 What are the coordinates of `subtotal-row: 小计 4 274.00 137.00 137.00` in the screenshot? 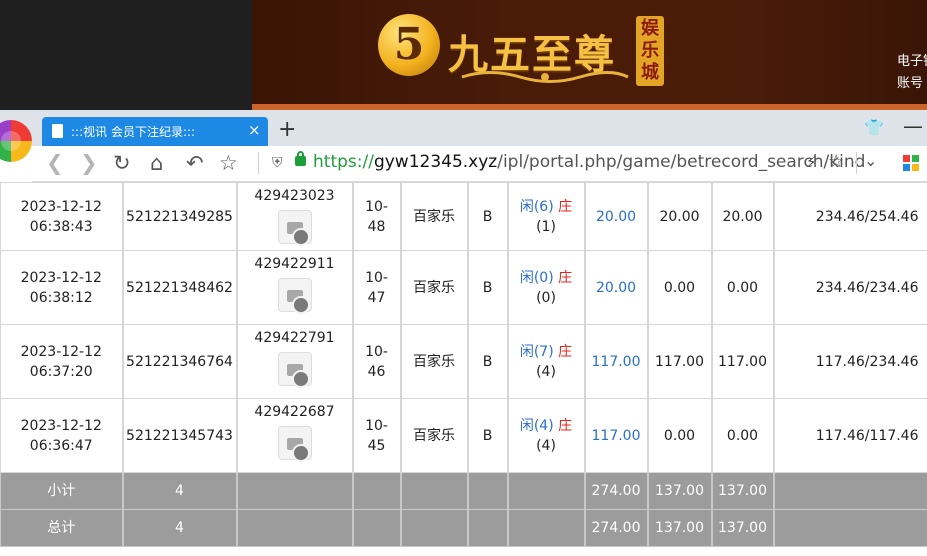 It's located at (463, 491).